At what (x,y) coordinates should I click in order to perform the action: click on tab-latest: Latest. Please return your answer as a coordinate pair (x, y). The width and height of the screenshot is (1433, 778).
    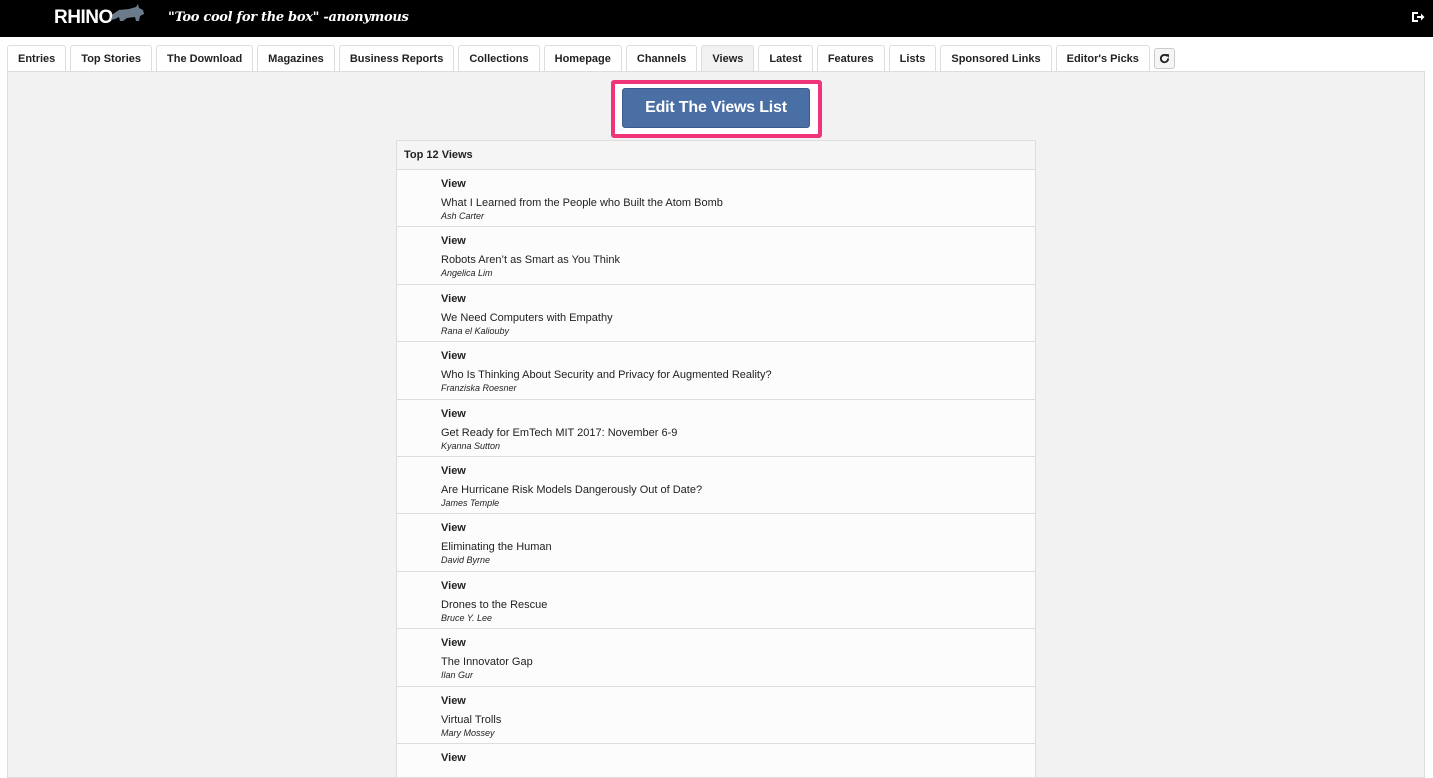
    Looking at the image, I should click on (785, 58).